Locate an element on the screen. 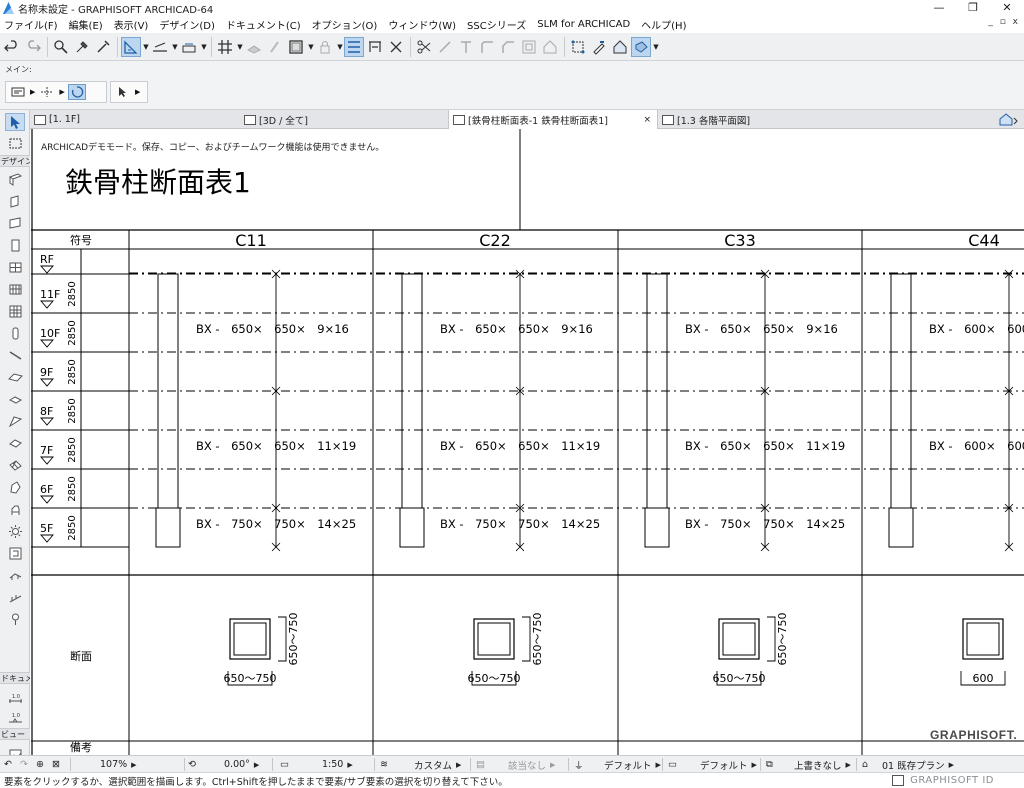 This screenshot has height=788, width=1024. pen-set-dropdown: 該当なし ▶ is located at coordinates (531, 764).